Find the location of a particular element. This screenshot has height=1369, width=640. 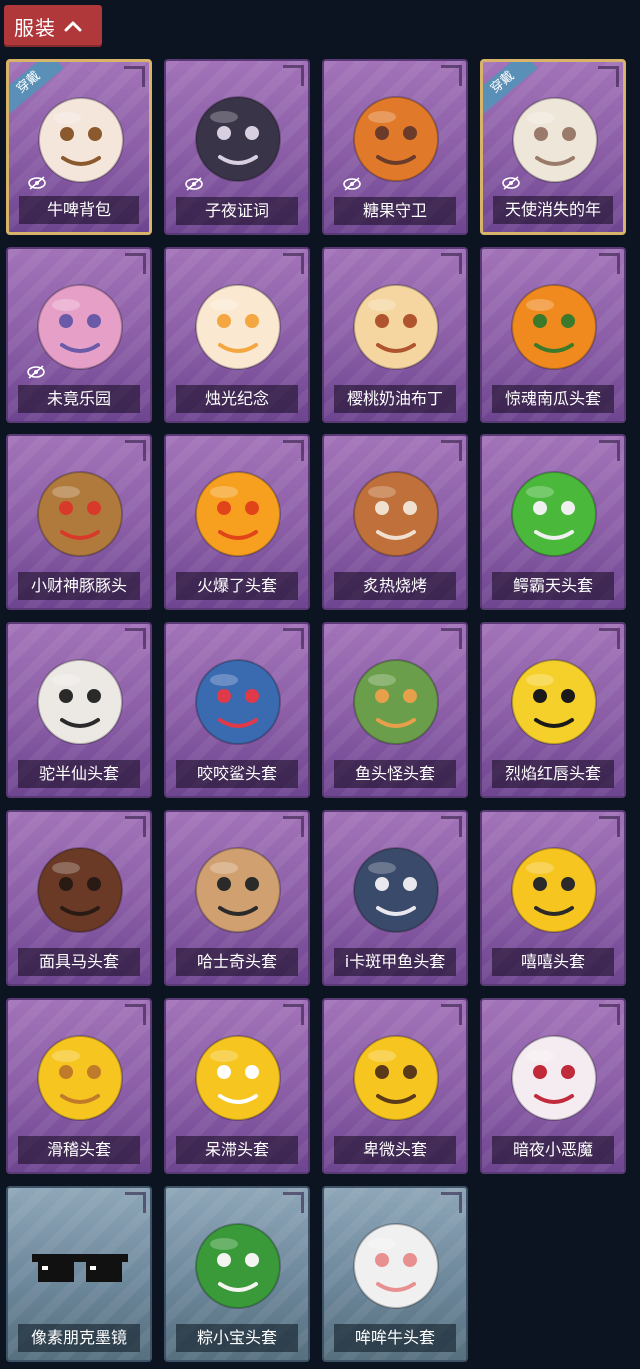

costume-card: 鱼头怪头套 is located at coordinates (395, 710).